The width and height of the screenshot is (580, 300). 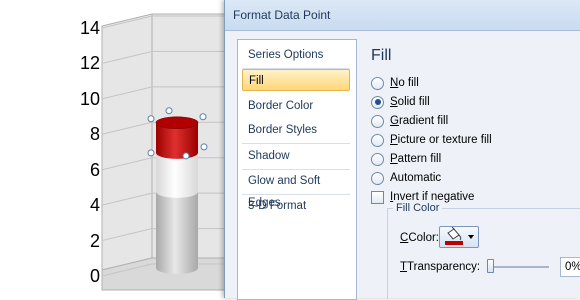 What do you see at coordinates (296, 189) in the screenshot?
I see `nav-item-glow-soft-edges: Glow and Soft Edges` at bounding box center [296, 189].